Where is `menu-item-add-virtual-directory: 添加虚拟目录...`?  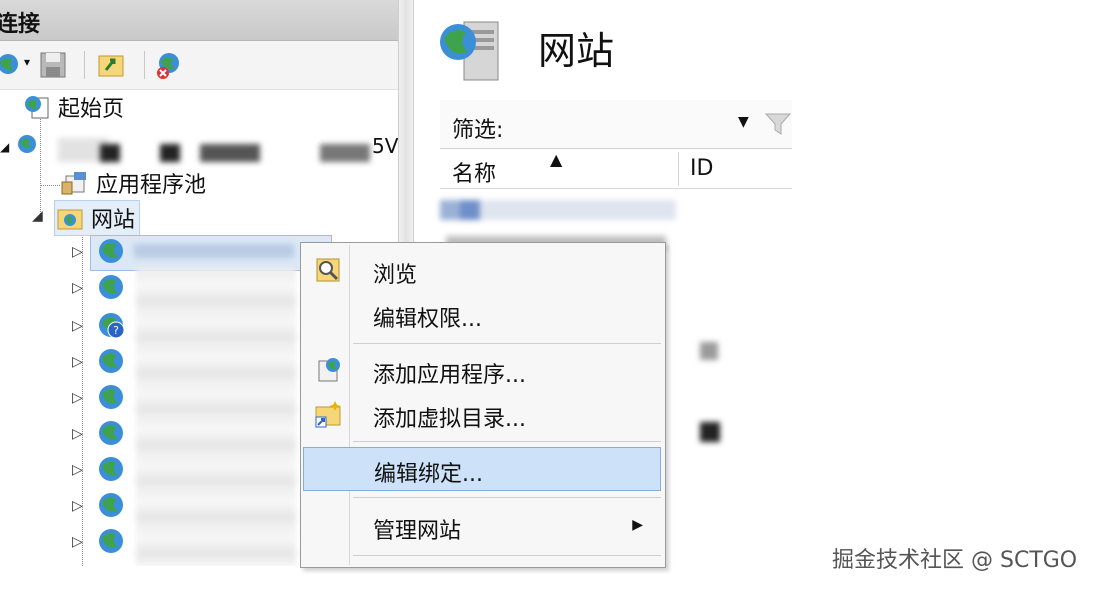
menu-item-add-virtual-directory: 添加虚拟目录... is located at coordinates (482, 414).